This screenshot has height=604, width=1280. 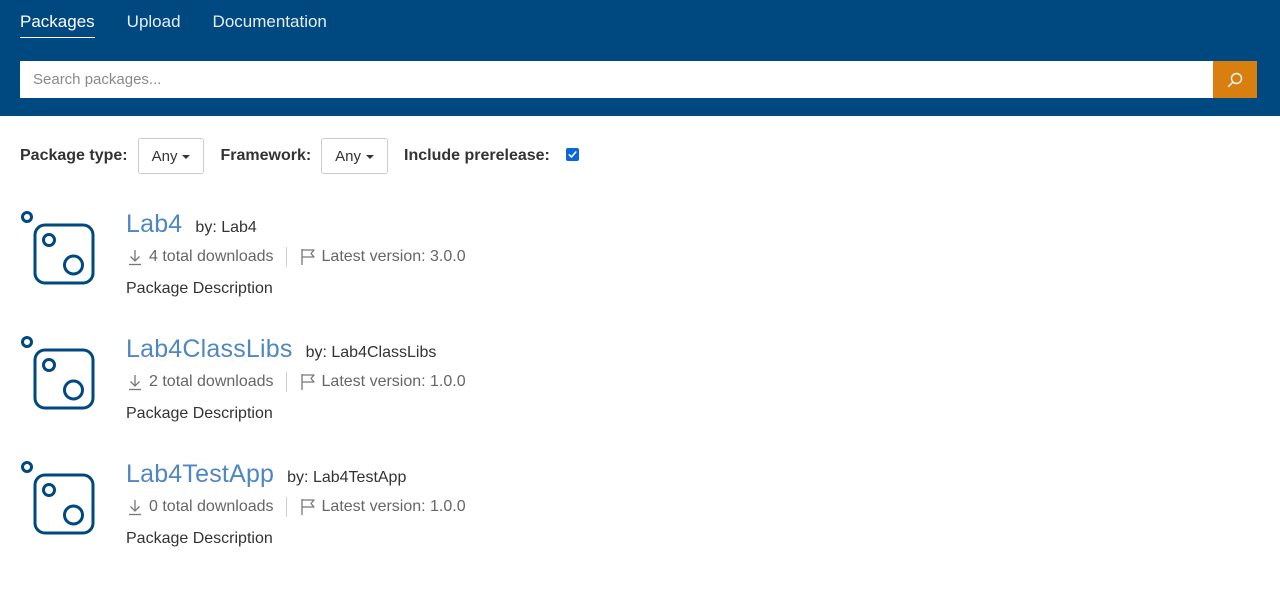 I want to click on search-icon, so click(x=1235, y=79).